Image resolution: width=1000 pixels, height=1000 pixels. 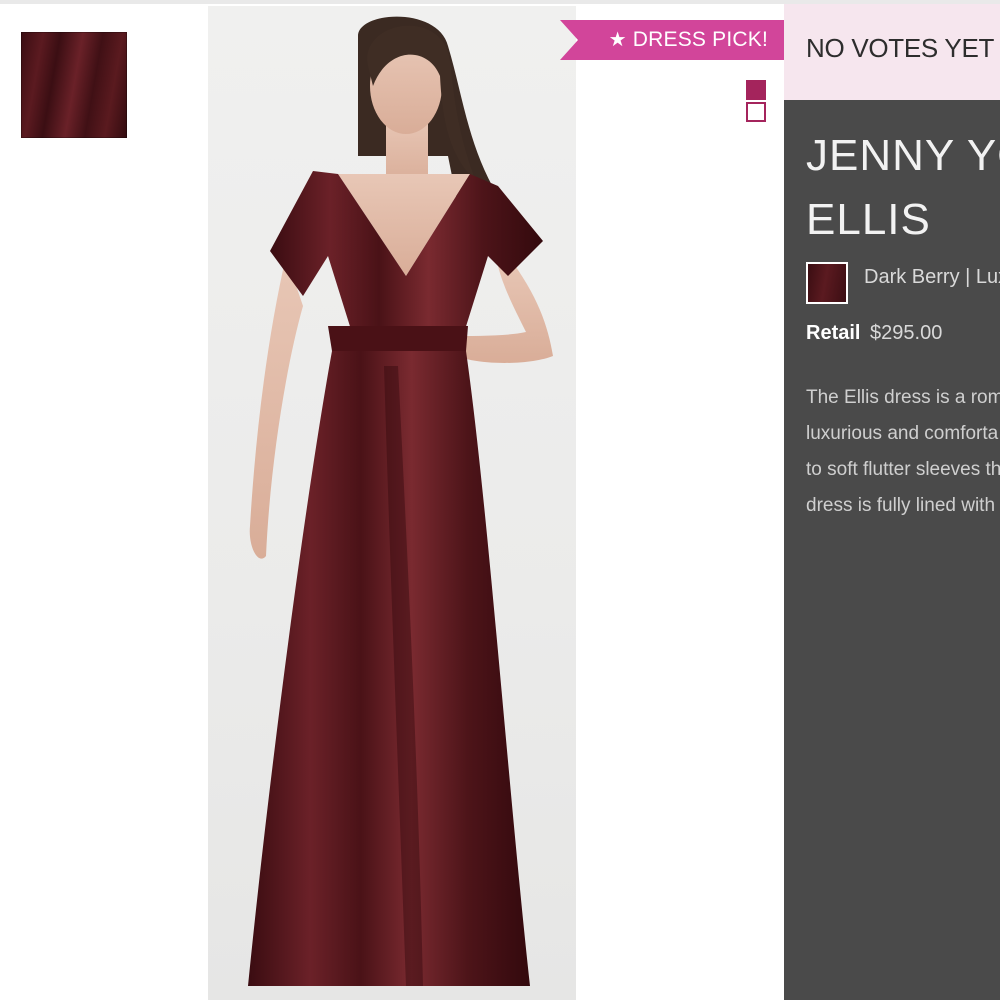 What do you see at coordinates (617, 40) in the screenshot?
I see `star-icon: ★` at bounding box center [617, 40].